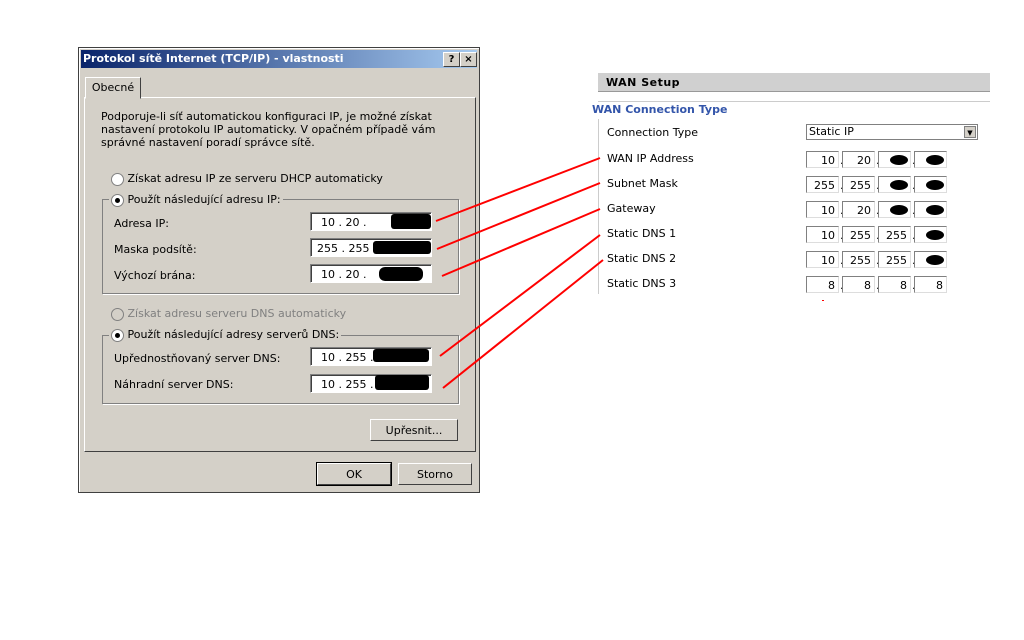 This screenshot has width=1024, height=640. What do you see at coordinates (113, 88) in the screenshot?
I see `tab-general: Obecné` at bounding box center [113, 88].